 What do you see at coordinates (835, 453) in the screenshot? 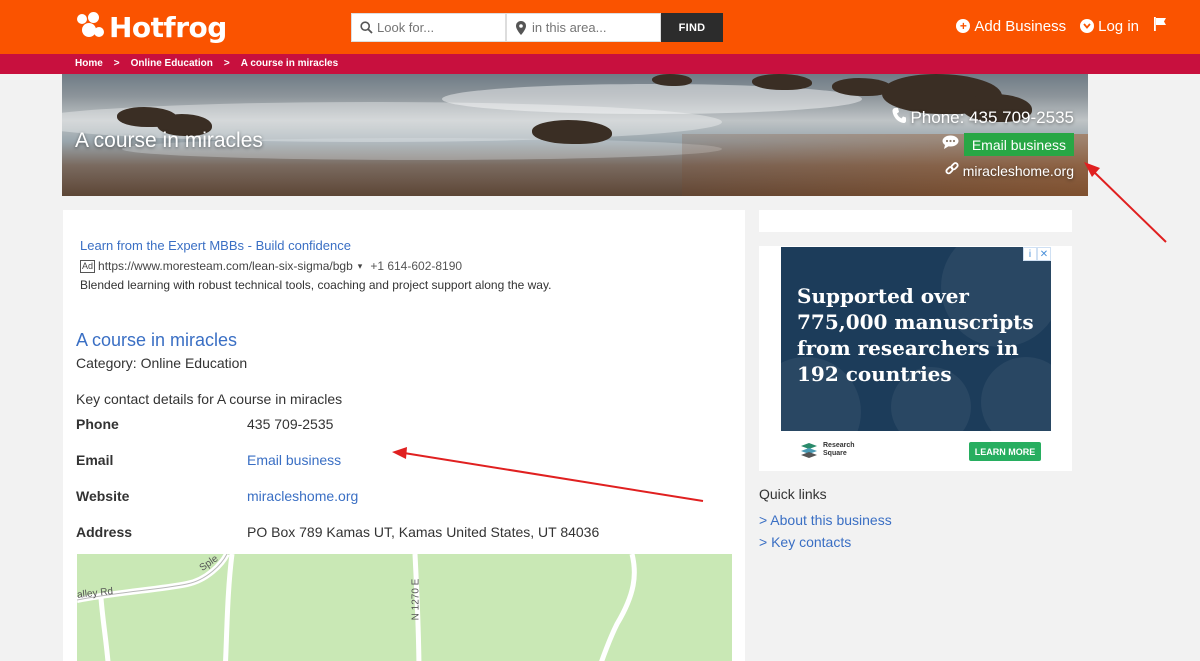
I see `brand-line: Square` at bounding box center [835, 453].